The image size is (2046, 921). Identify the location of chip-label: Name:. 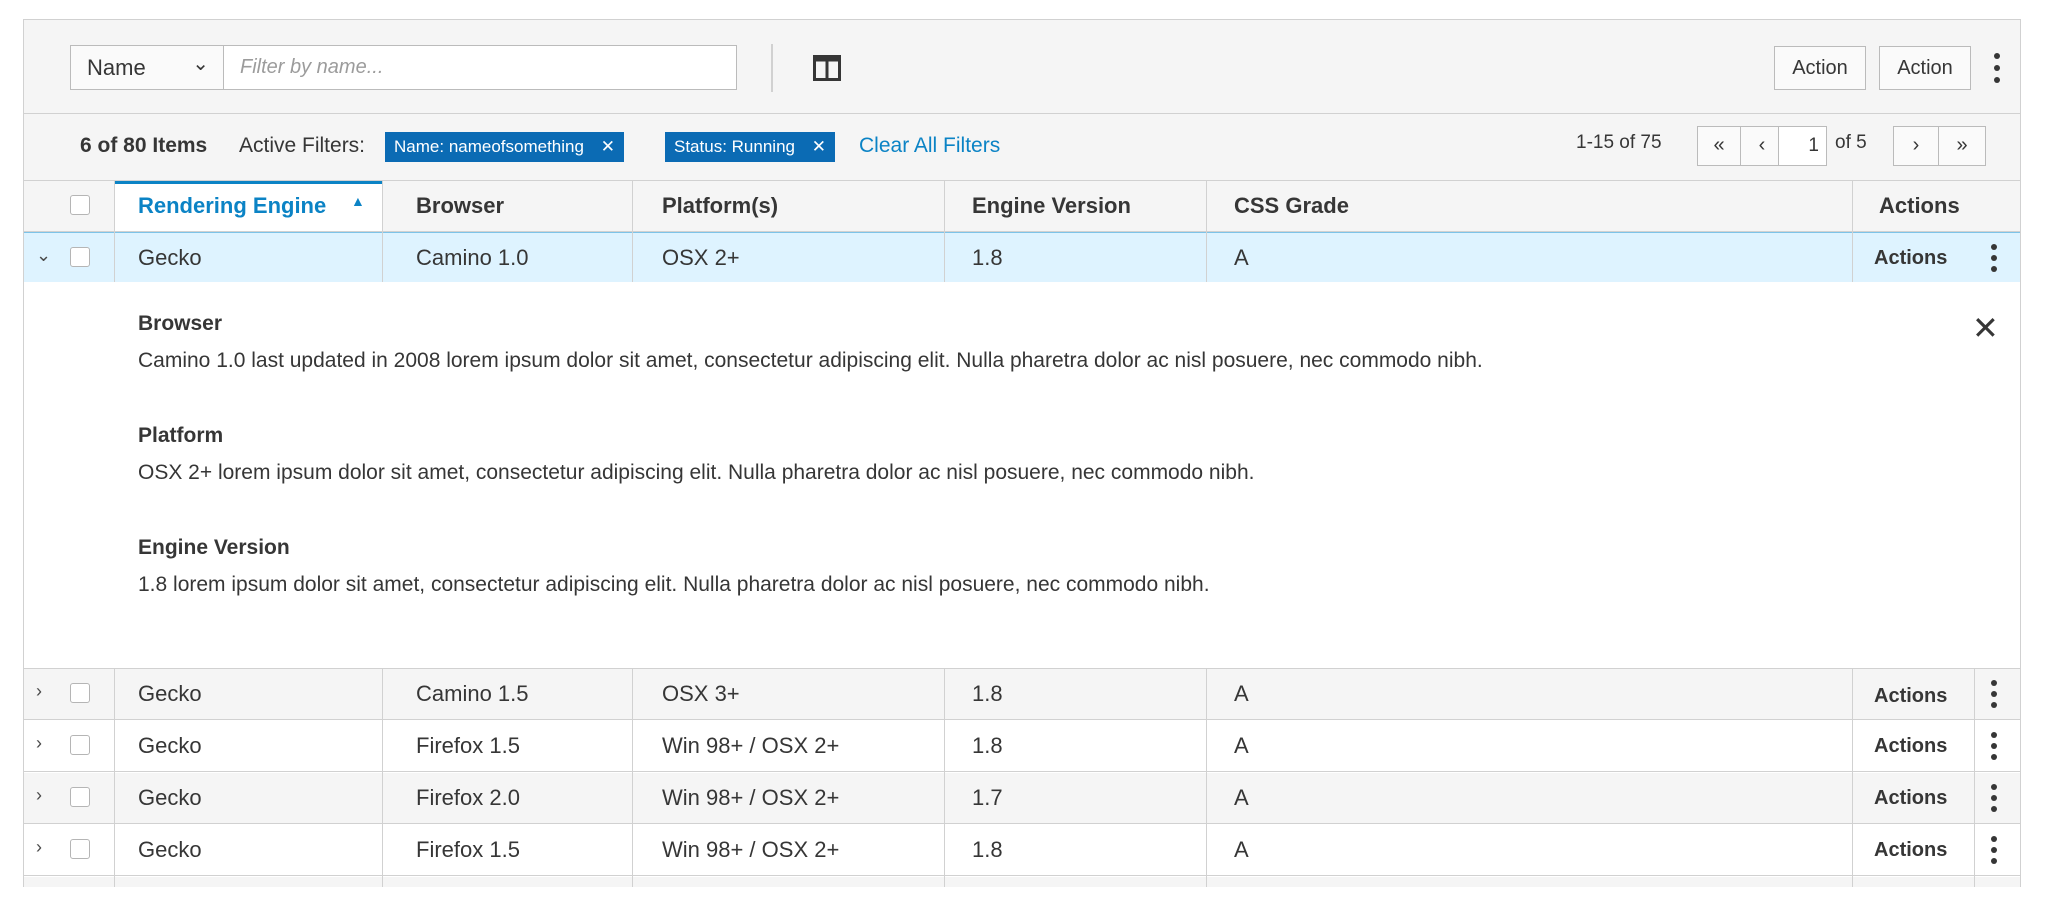
(419, 146).